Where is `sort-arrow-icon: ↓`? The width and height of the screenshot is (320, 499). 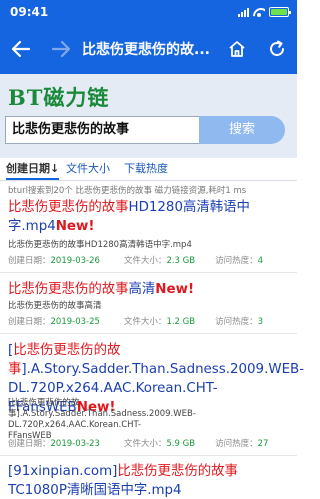 sort-arrow-icon: ↓ is located at coordinates (55, 168).